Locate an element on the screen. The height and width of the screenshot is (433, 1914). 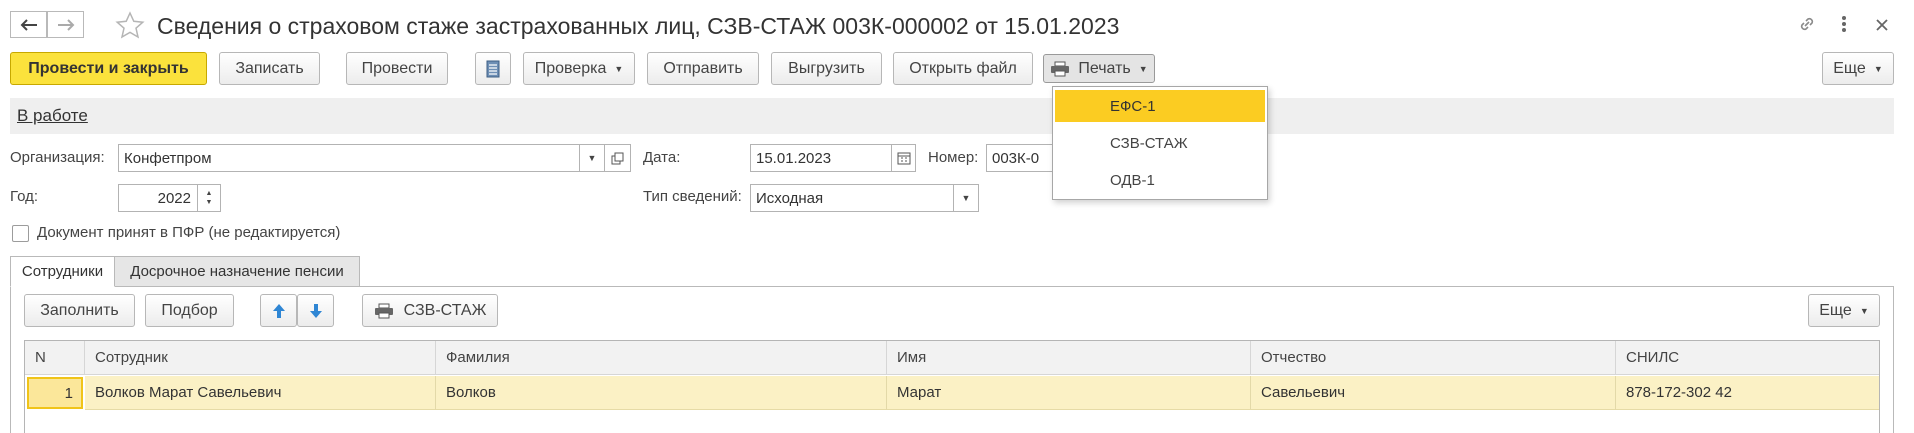
back-button is located at coordinates (28, 24).